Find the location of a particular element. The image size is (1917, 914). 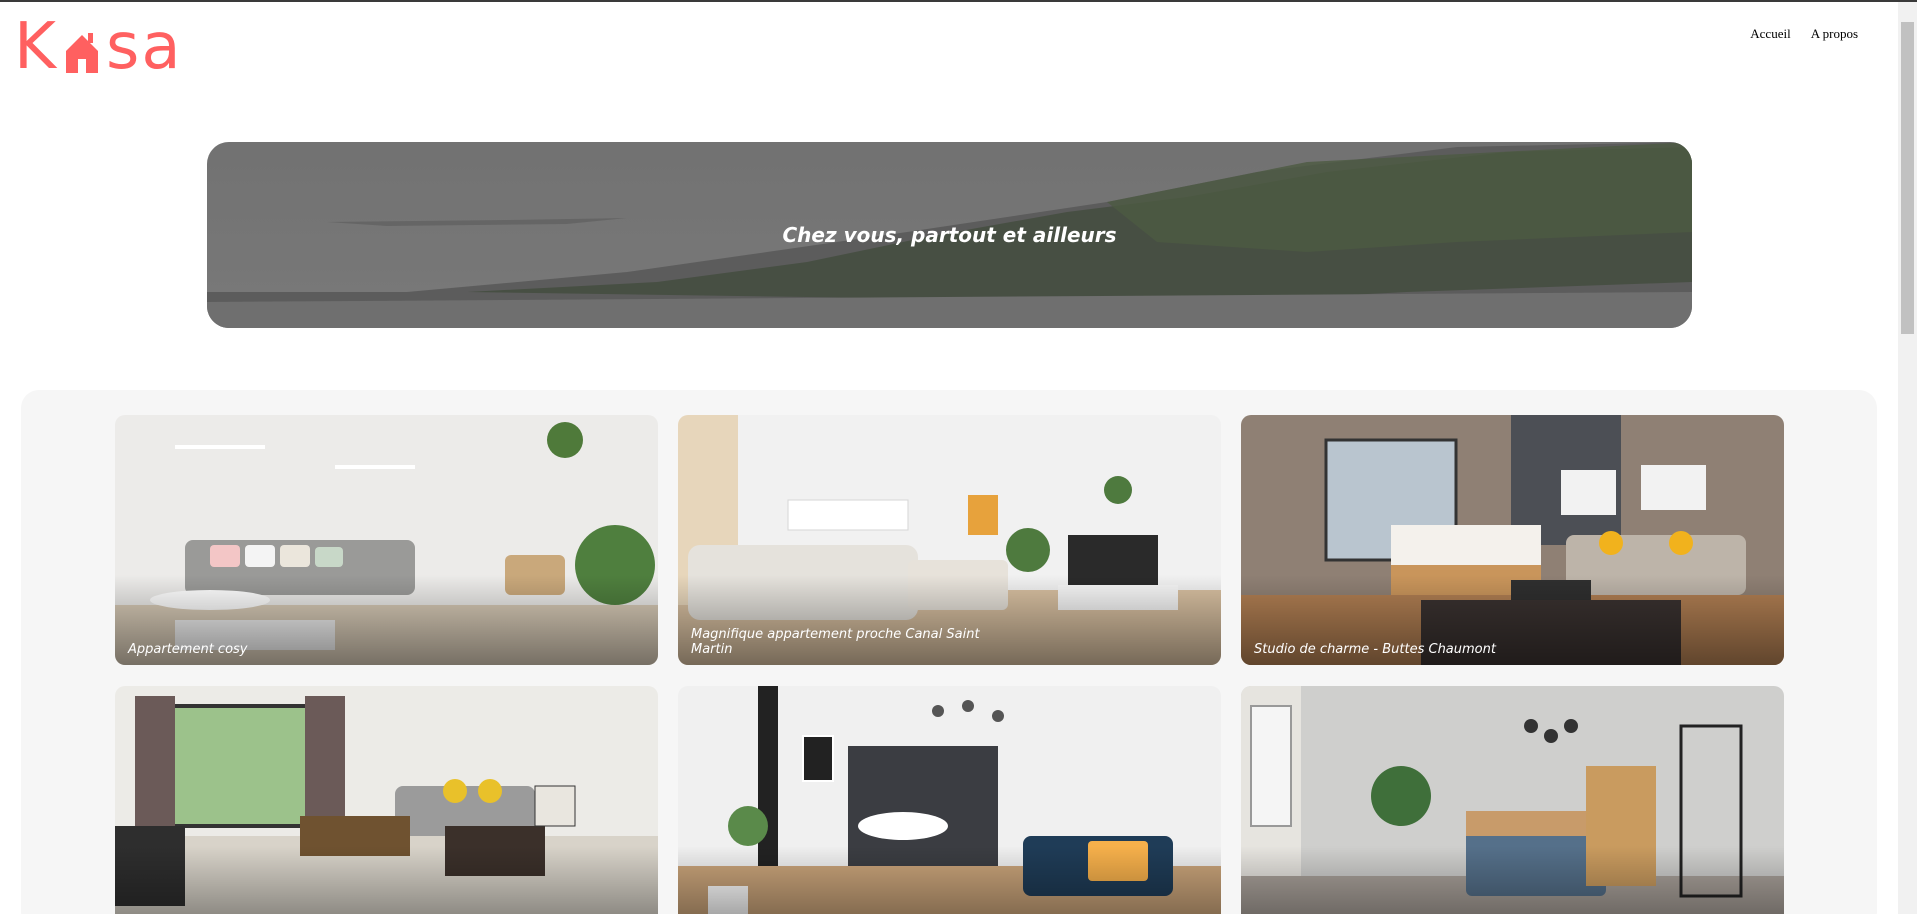

logo-letters-sa: sa is located at coordinates (144, 47).